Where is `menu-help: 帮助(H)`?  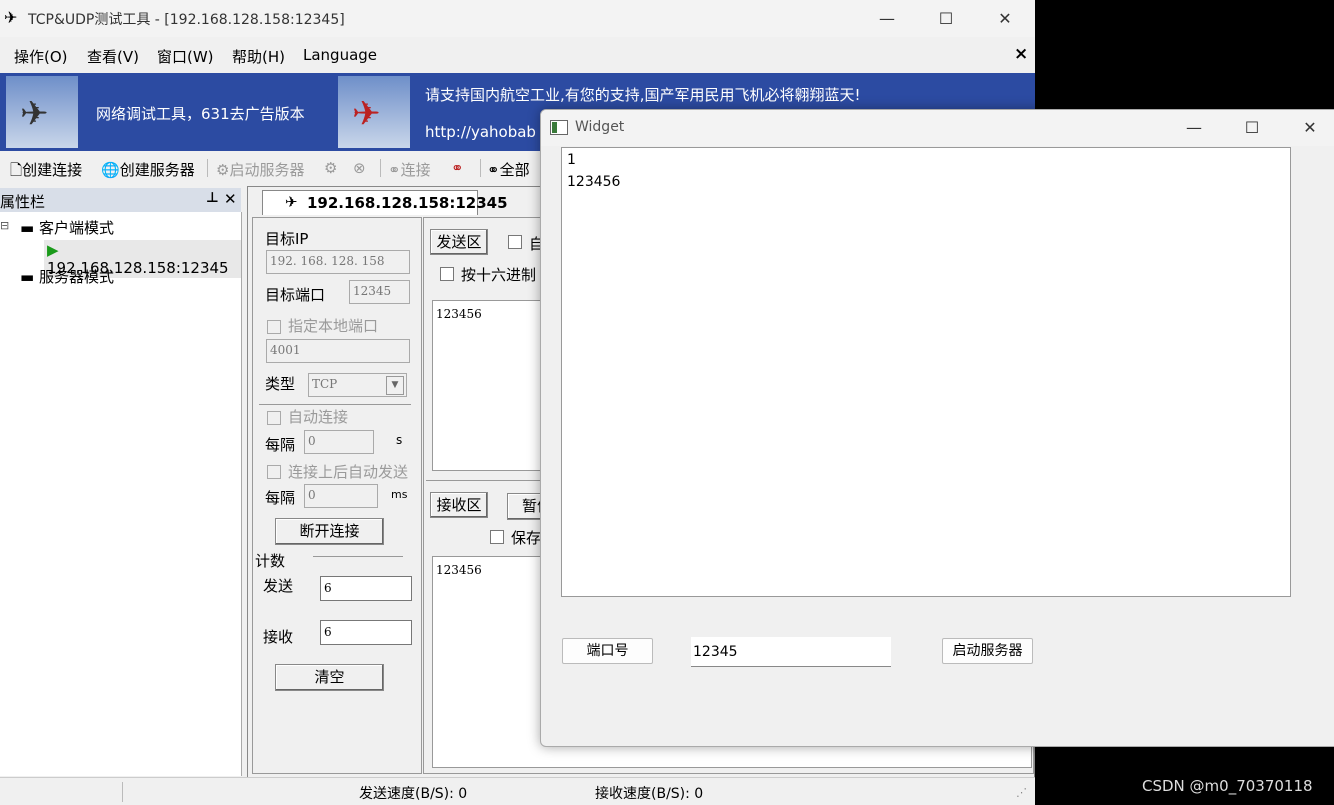
menu-help: 帮助(H) is located at coordinates (258, 56).